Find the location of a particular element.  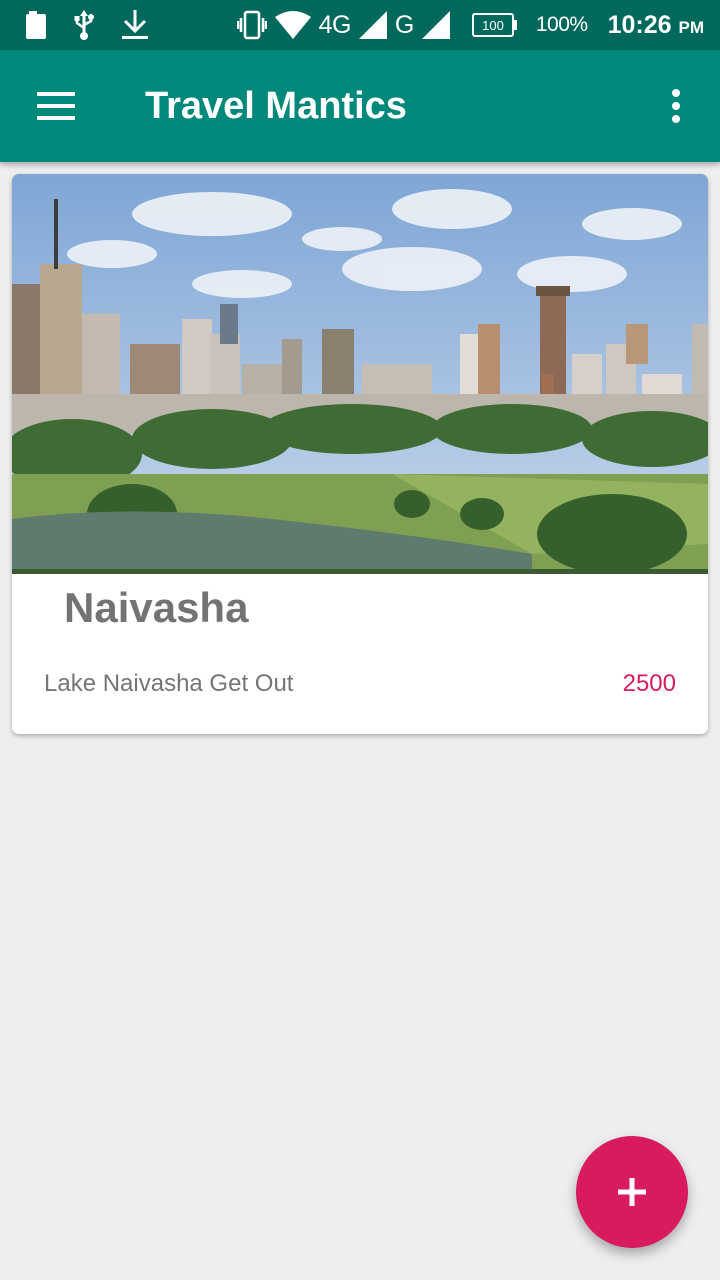

battery-icon: 100 is located at coordinates (494, 25).